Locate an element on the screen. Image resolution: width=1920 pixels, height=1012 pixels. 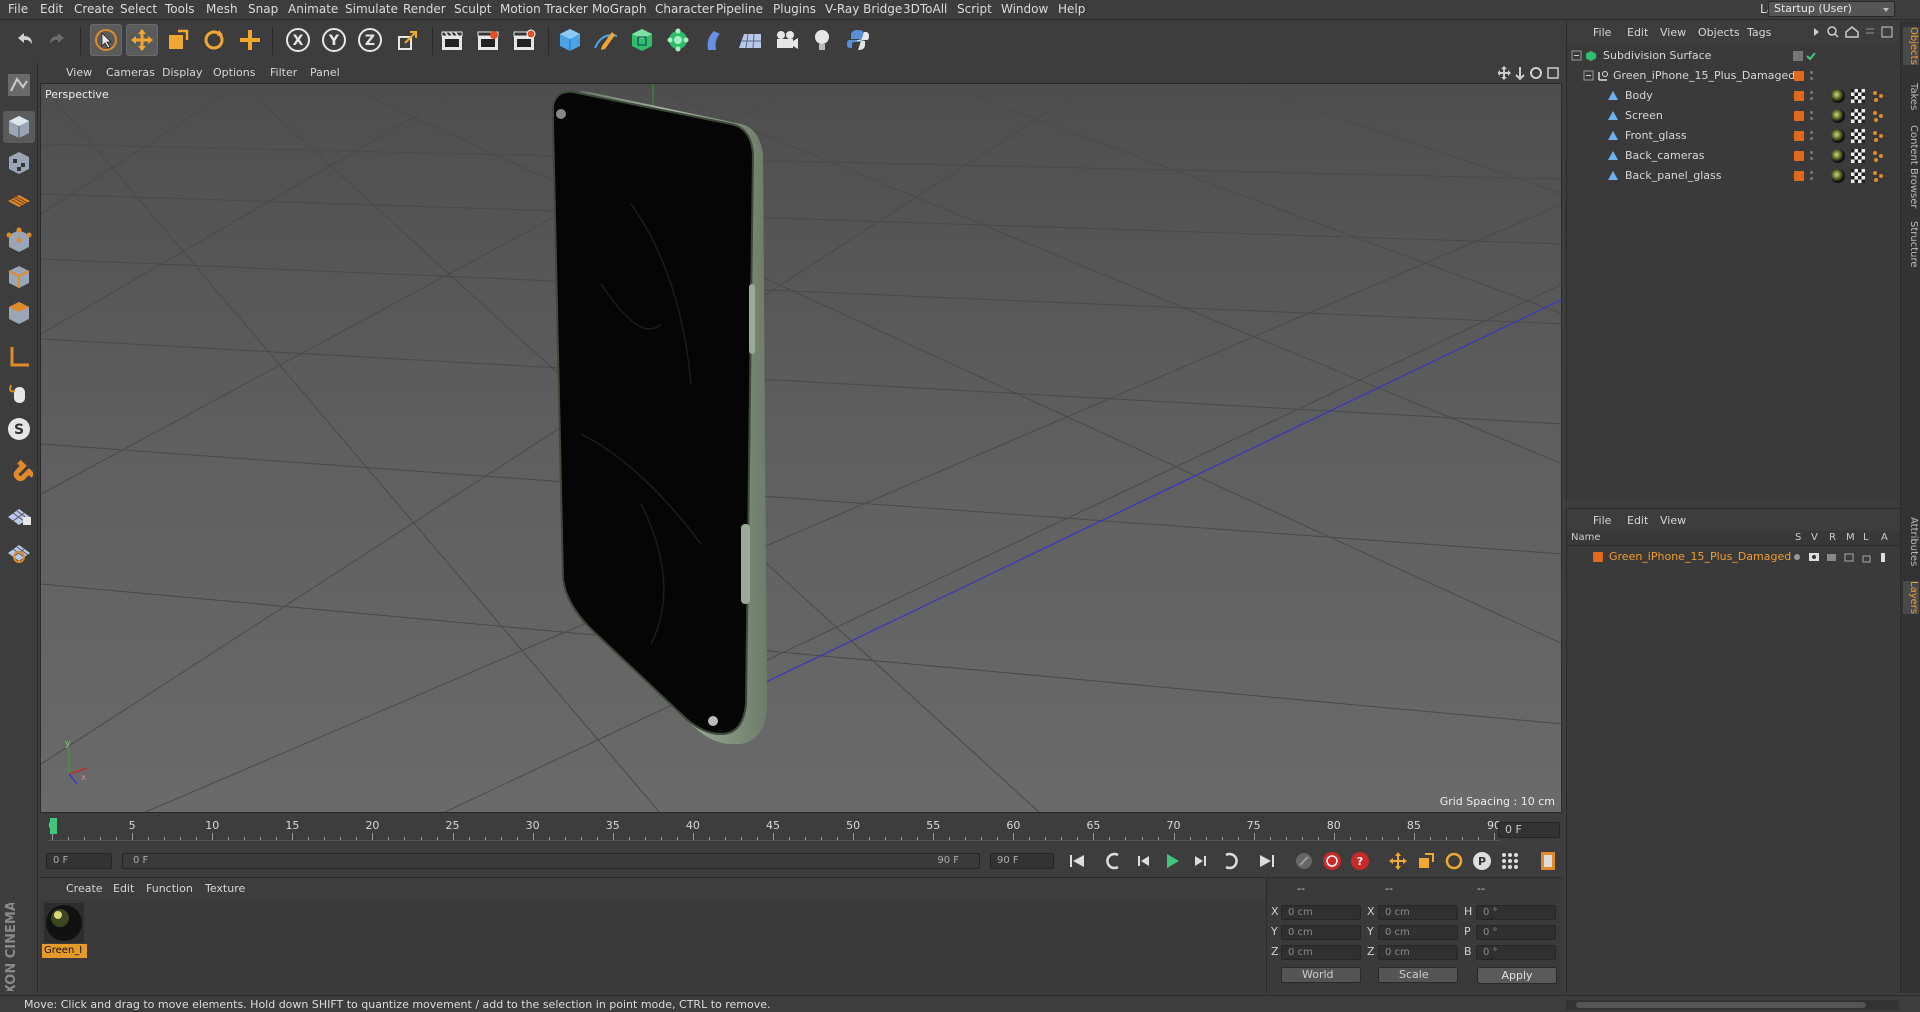
layer-menu-edit: Edit is located at coordinates (1637, 520).